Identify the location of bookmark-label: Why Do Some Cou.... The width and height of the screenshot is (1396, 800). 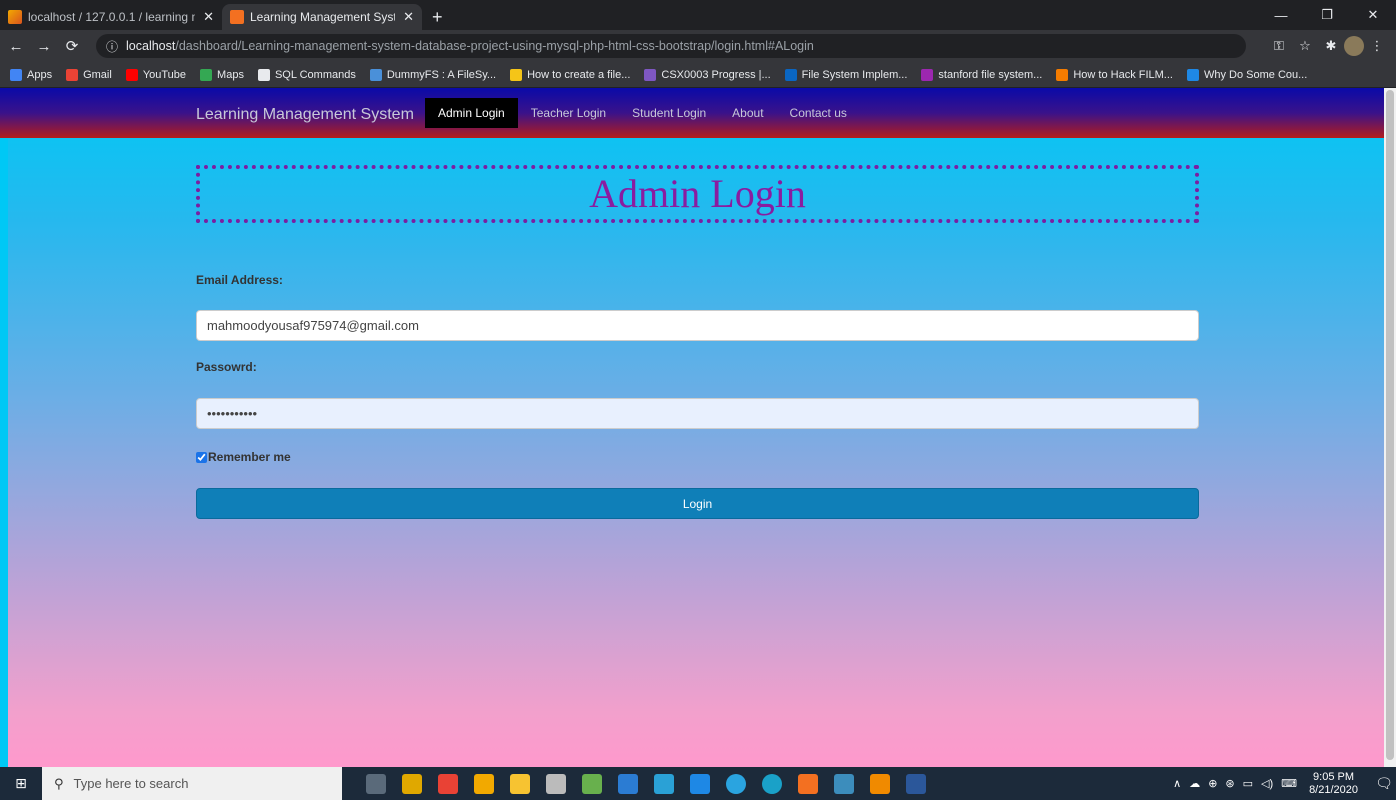
(1255, 74).